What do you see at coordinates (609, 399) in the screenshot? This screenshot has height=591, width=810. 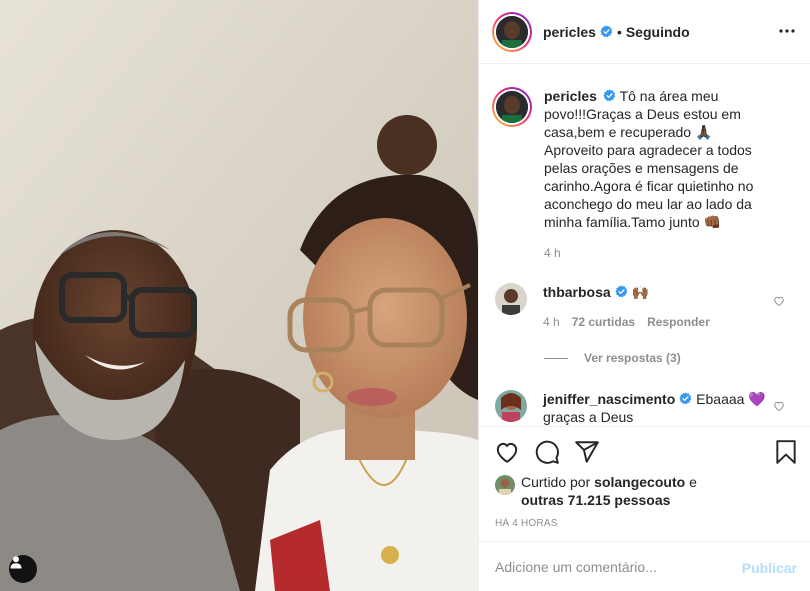 I see `commenter-username: jeniffer_nascimento` at bounding box center [609, 399].